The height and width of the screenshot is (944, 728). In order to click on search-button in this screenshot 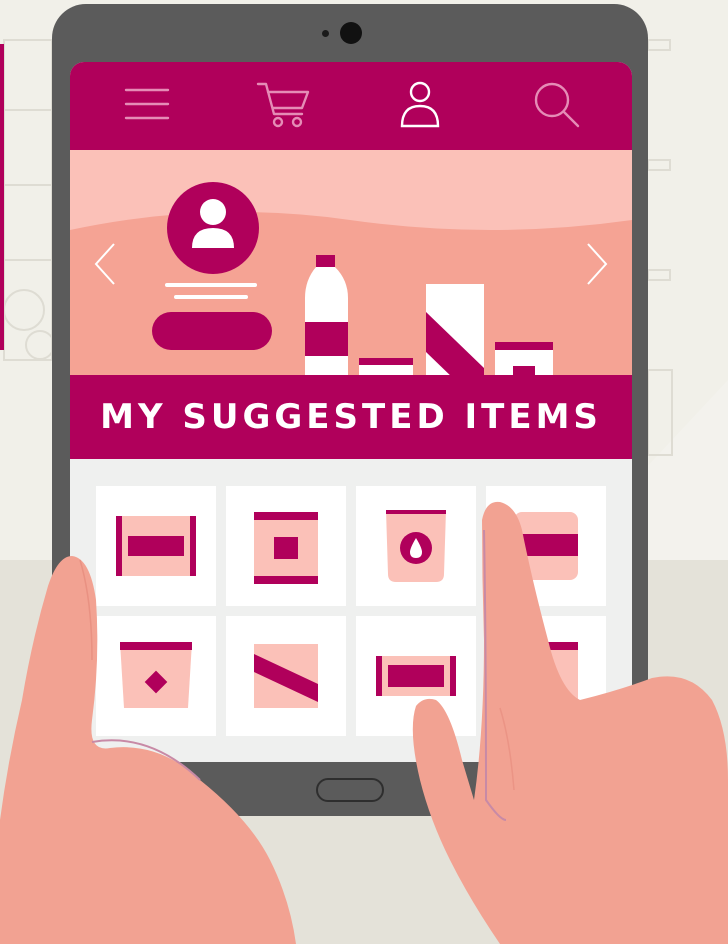, I will do `click(558, 106)`.